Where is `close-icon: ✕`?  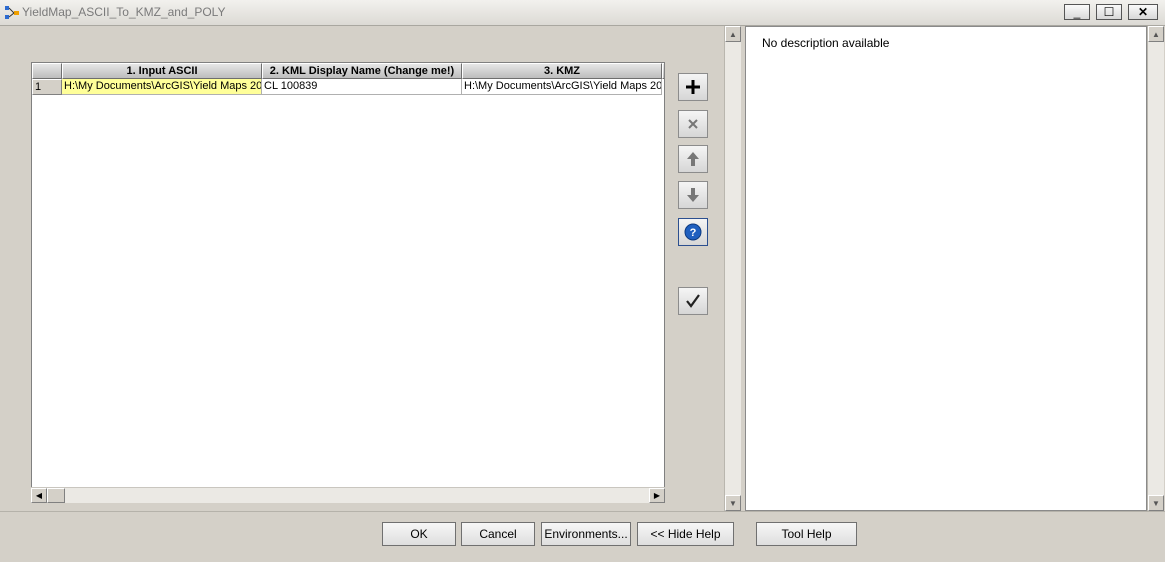 close-icon: ✕ is located at coordinates (1143, 12).